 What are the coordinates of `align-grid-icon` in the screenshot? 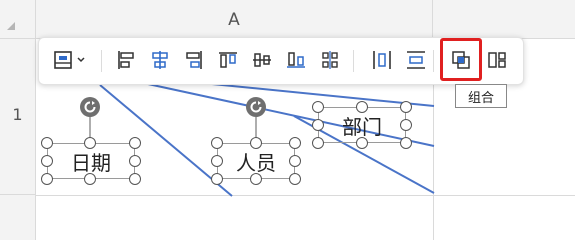 It's located at (330, 60).